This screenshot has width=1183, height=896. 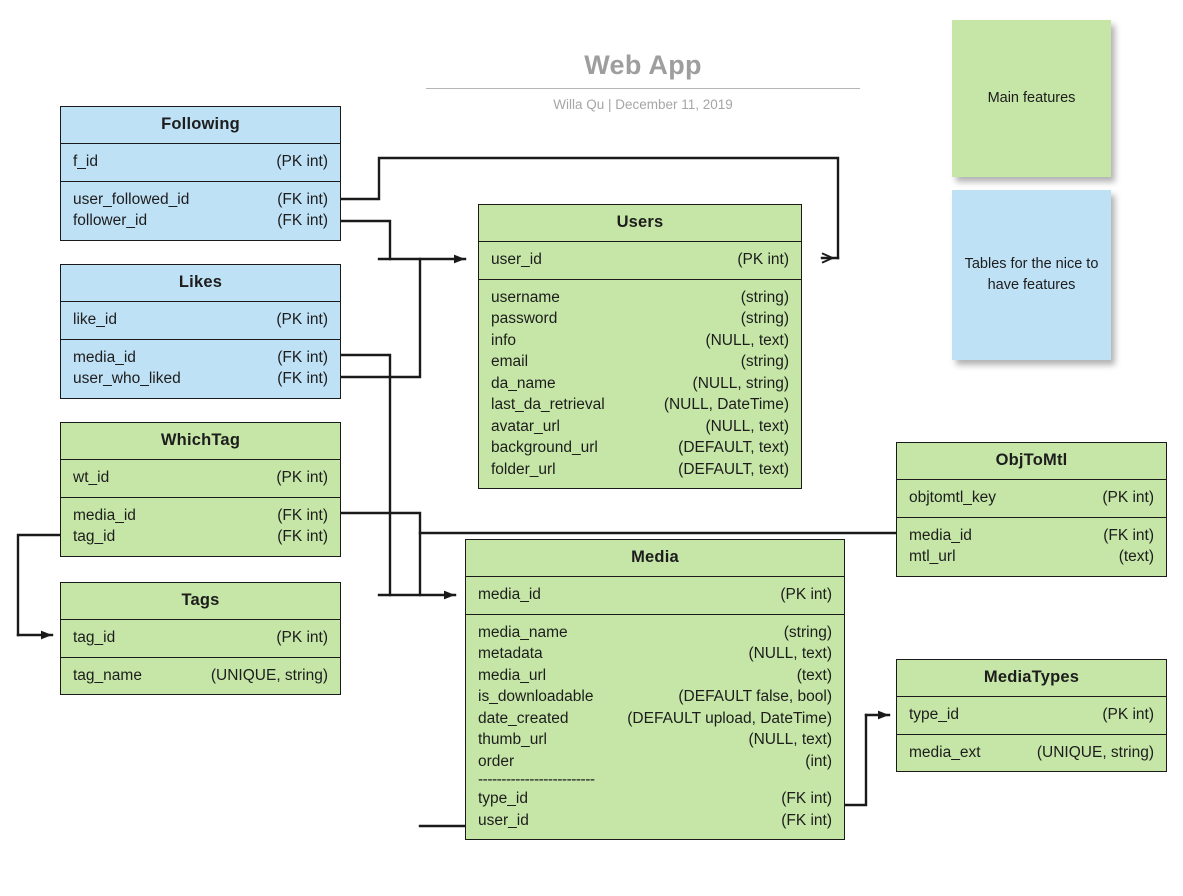 I want to click on wire-likes-userwholiked-users, so click(x=380, y=318).